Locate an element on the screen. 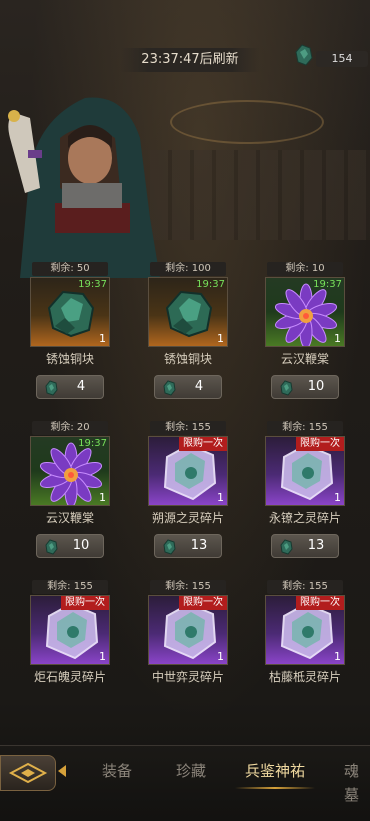 The image size is (370, 821). item-name: 炬石魄灵碎片 is located at coordinates (69, 677).